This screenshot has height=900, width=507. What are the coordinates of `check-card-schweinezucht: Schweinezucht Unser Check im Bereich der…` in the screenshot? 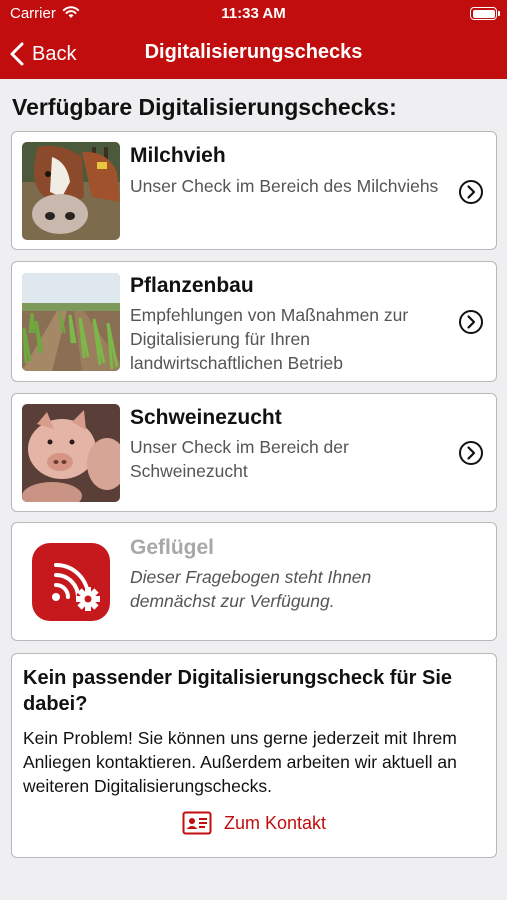 It's located at (254, 452).